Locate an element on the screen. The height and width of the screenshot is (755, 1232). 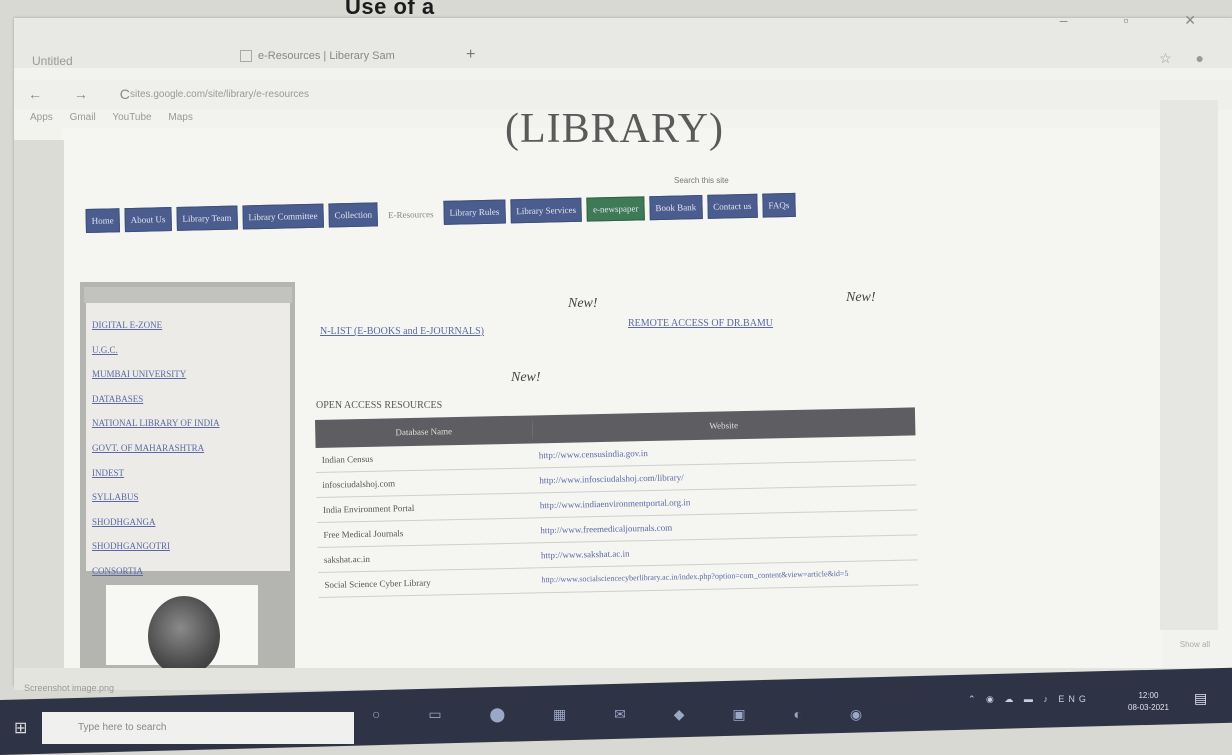
sidebar-link-mumbai-university: MUMBAI UNIVERSITY is located at coordinates (191, 374).